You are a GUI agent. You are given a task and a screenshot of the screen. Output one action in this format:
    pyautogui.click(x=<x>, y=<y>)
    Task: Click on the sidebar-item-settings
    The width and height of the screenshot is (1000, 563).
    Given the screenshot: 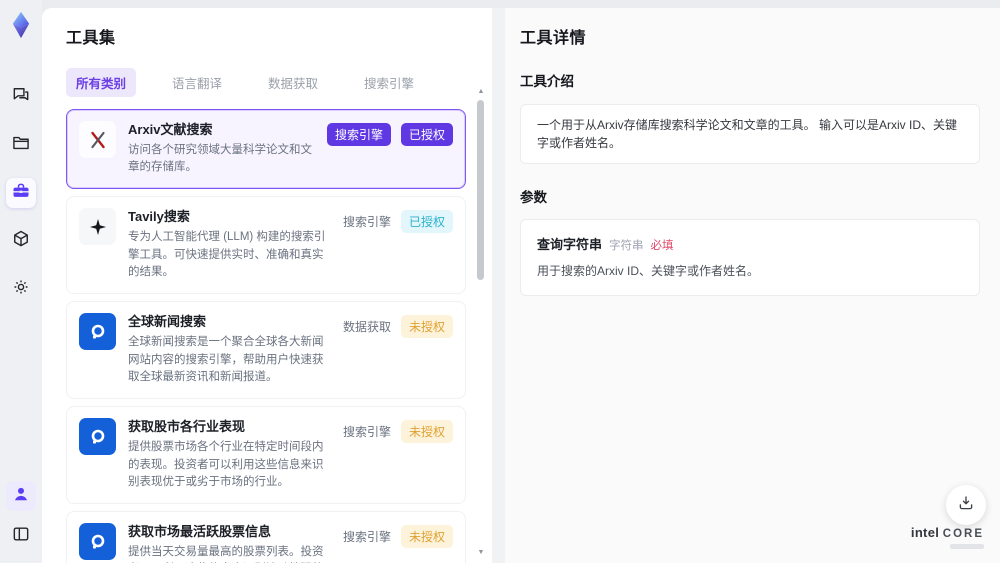 What is the action you would take?
    pyautogui.click(x=21, y=289)
    